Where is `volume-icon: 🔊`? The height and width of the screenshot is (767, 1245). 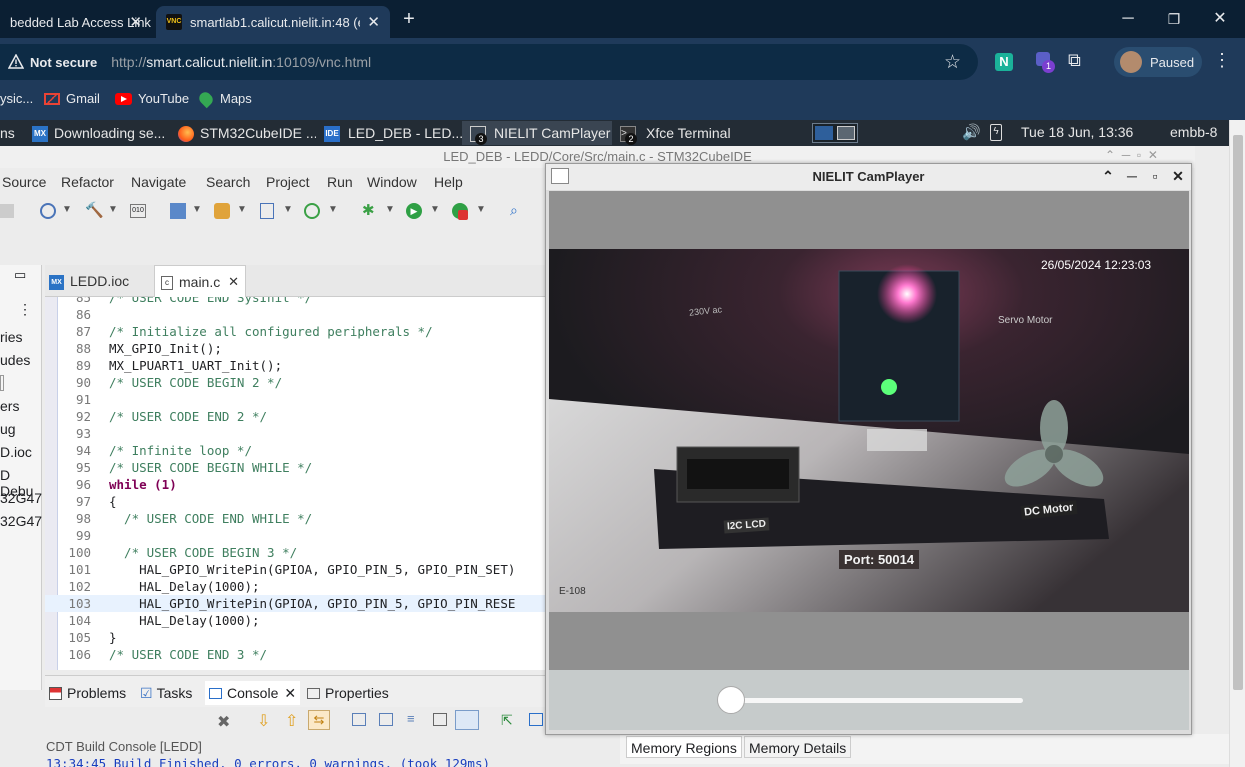
volume-icon: 🔊 is located at coordinates (971, 132).